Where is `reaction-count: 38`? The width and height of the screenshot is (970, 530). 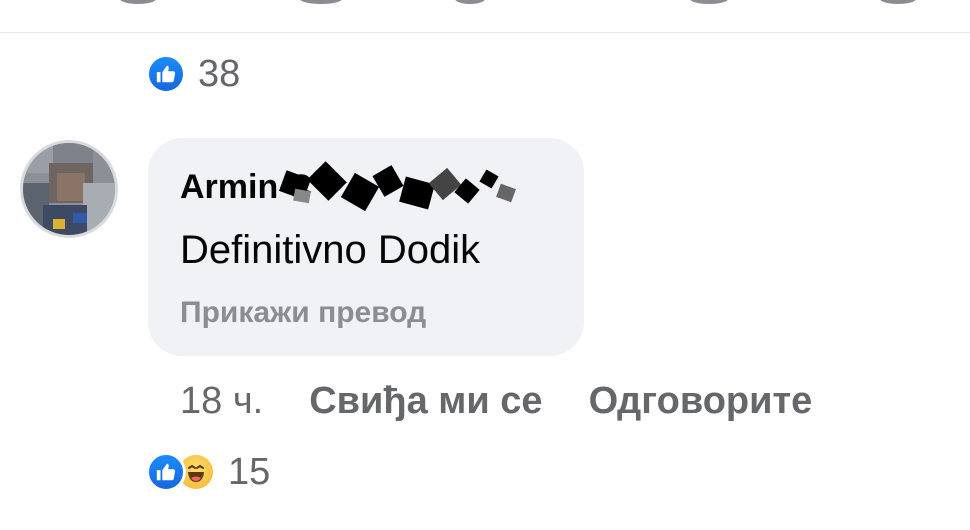 reaction-count: 38 is located at coordinates (219, 74).